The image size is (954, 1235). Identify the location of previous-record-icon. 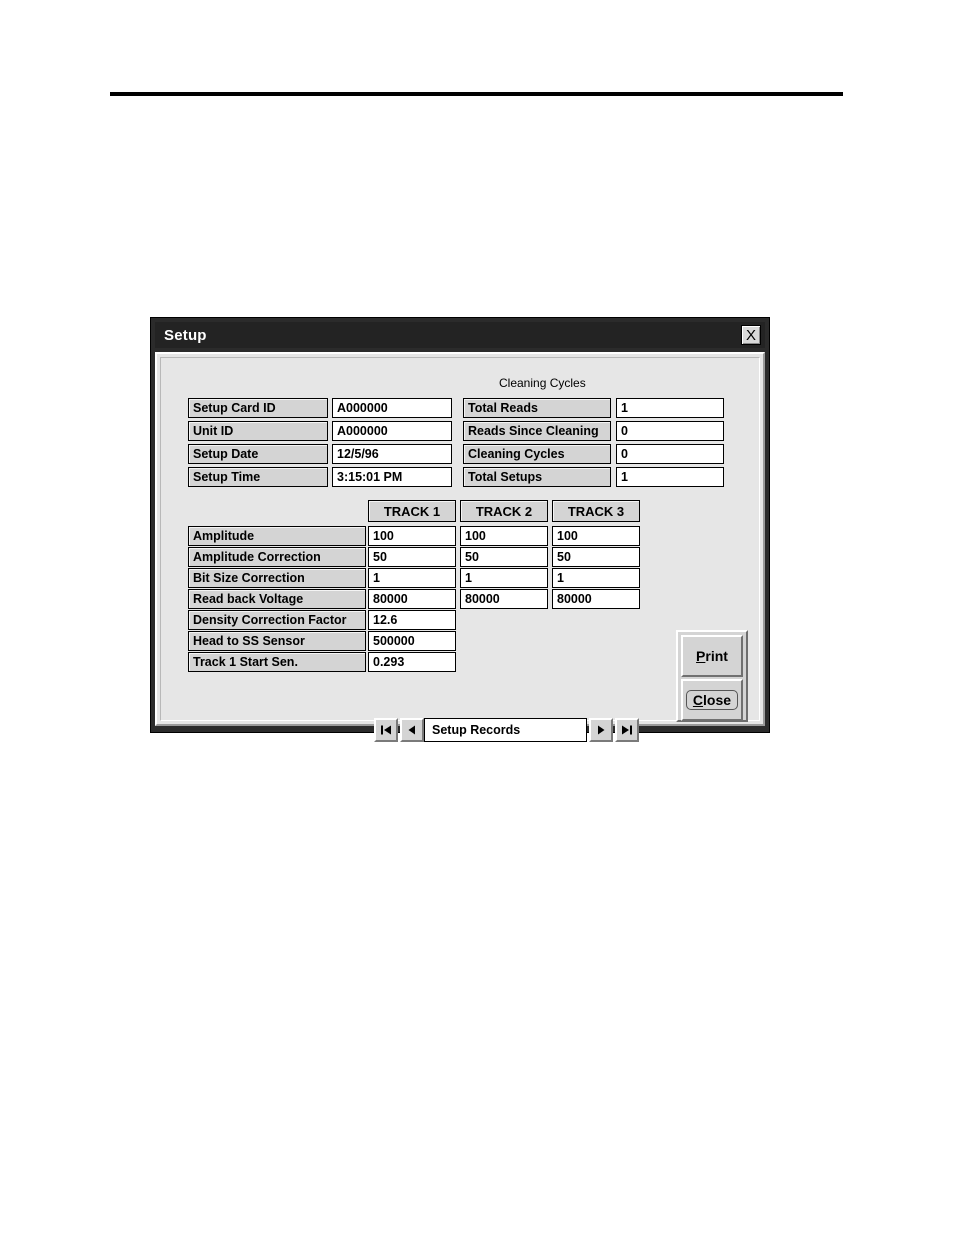
(412, 730).